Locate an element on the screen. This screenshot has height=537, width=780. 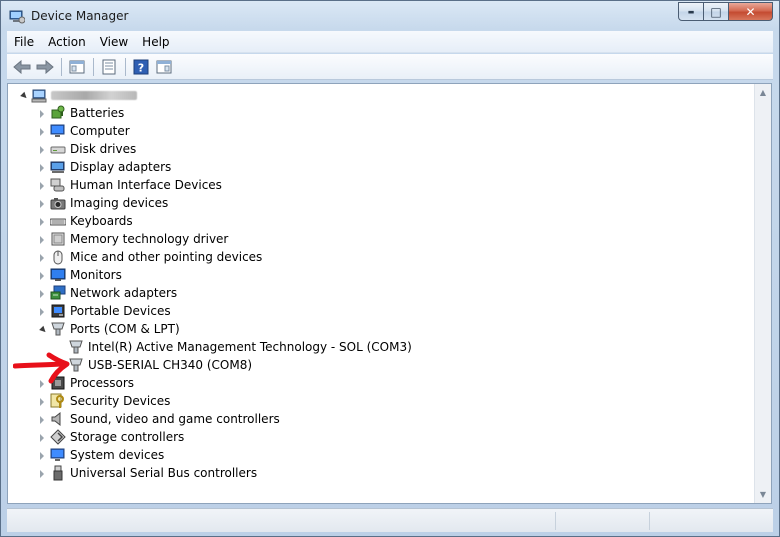
keyboard-icon is located at coordinates (58, 221).